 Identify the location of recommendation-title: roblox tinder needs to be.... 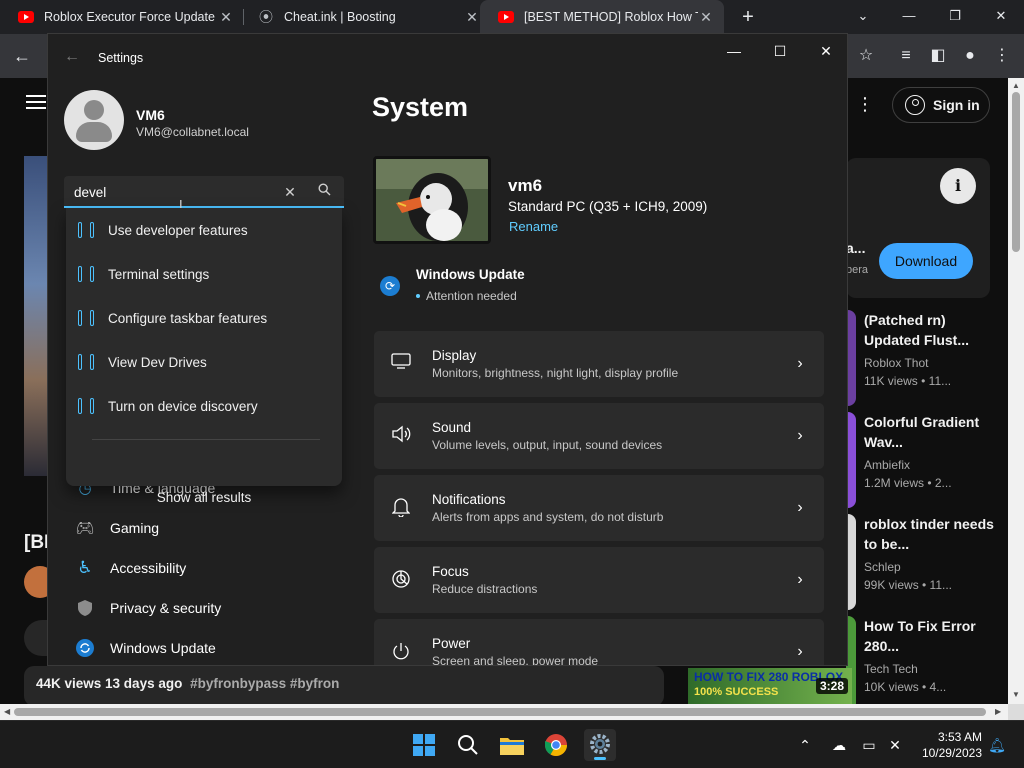
(934, 534).